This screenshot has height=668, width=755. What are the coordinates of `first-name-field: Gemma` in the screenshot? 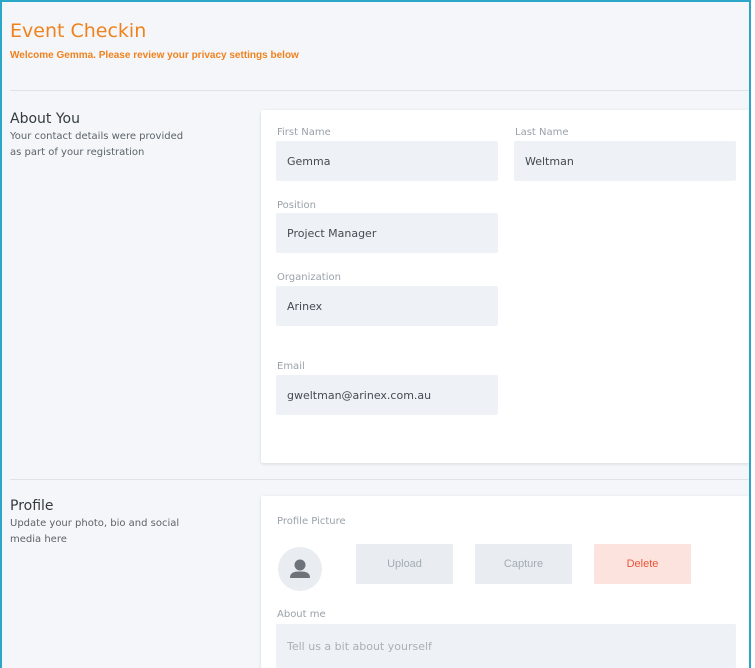 It's located at (387, 161).